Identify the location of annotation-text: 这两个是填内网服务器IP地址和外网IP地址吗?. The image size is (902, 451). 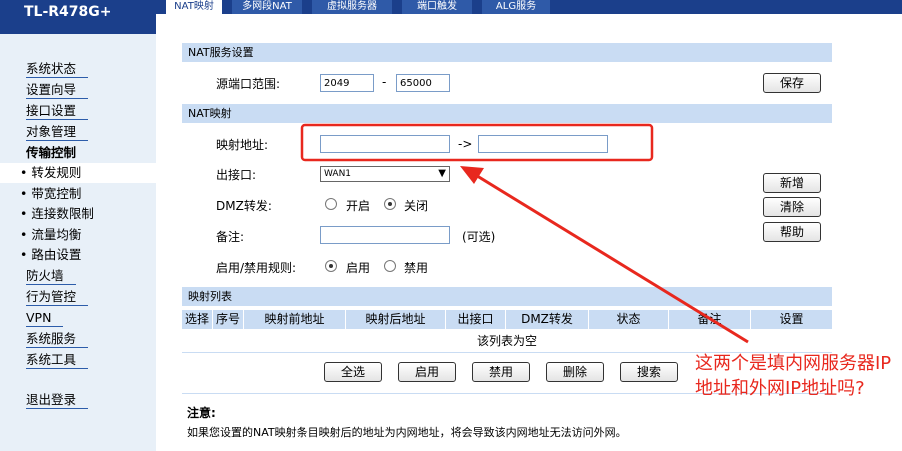
(793, 376).